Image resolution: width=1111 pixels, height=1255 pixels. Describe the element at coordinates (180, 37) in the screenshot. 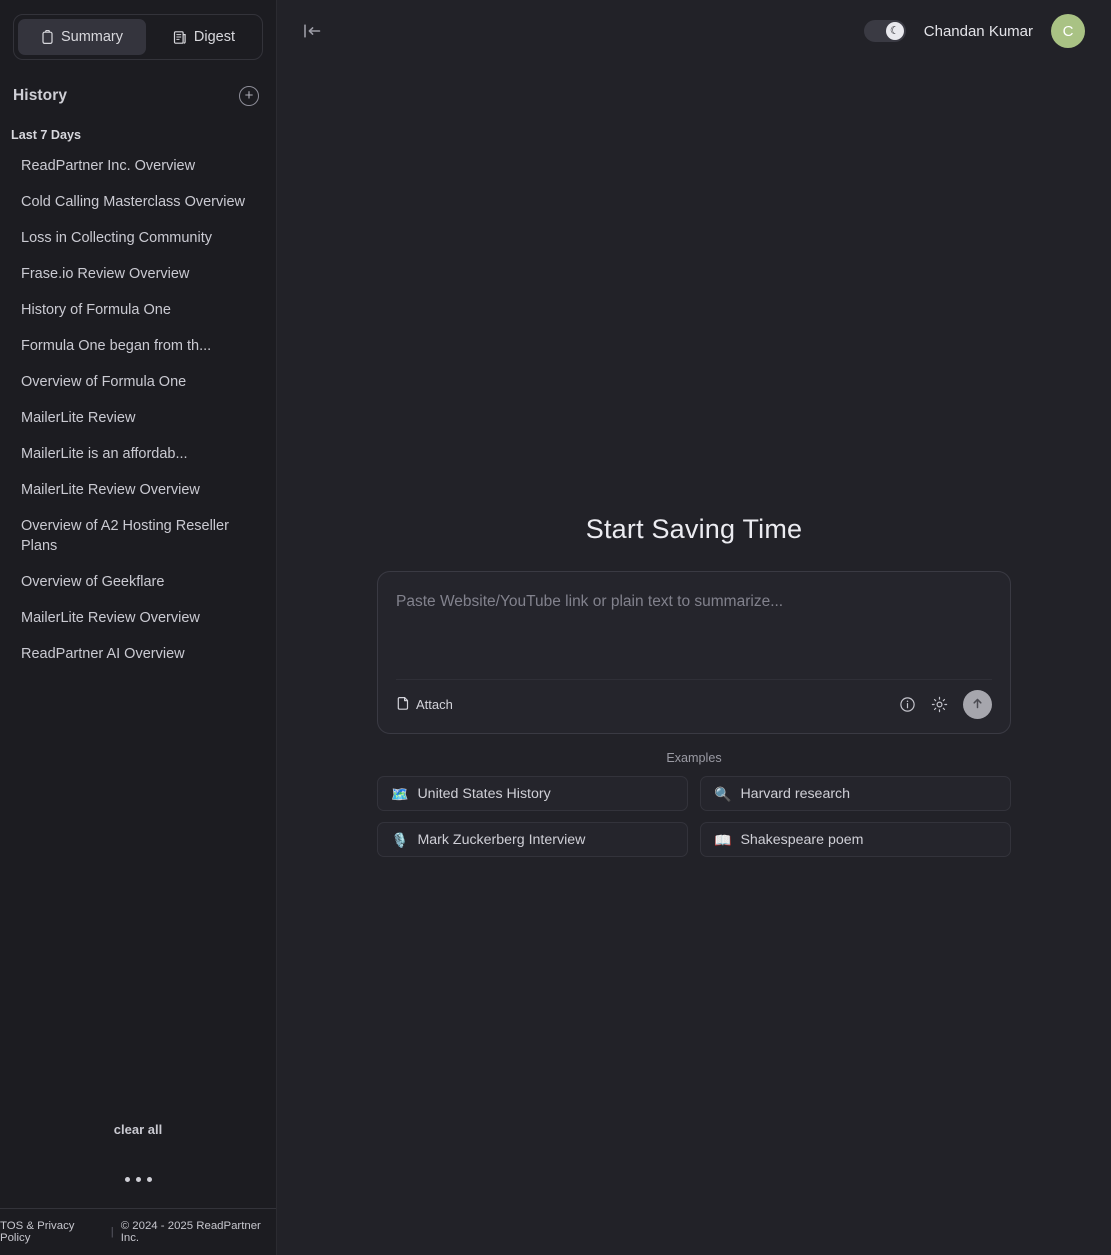

I see `newspaper-icon` at that location.